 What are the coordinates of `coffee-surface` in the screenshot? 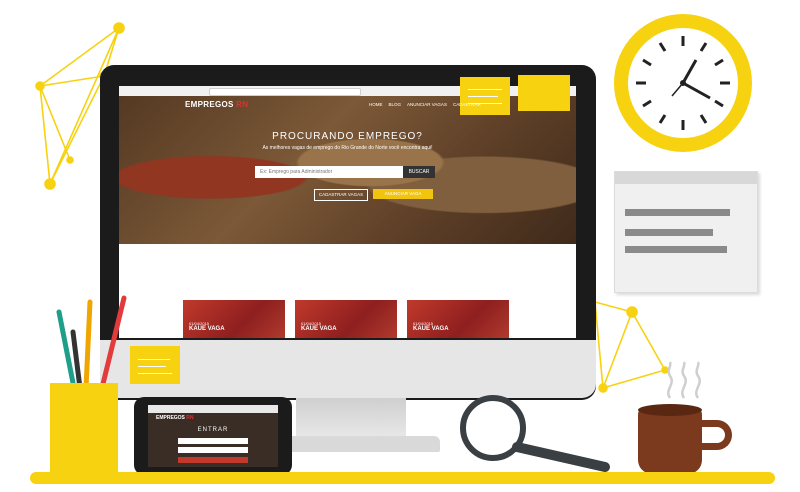 It's located at (670, 410).